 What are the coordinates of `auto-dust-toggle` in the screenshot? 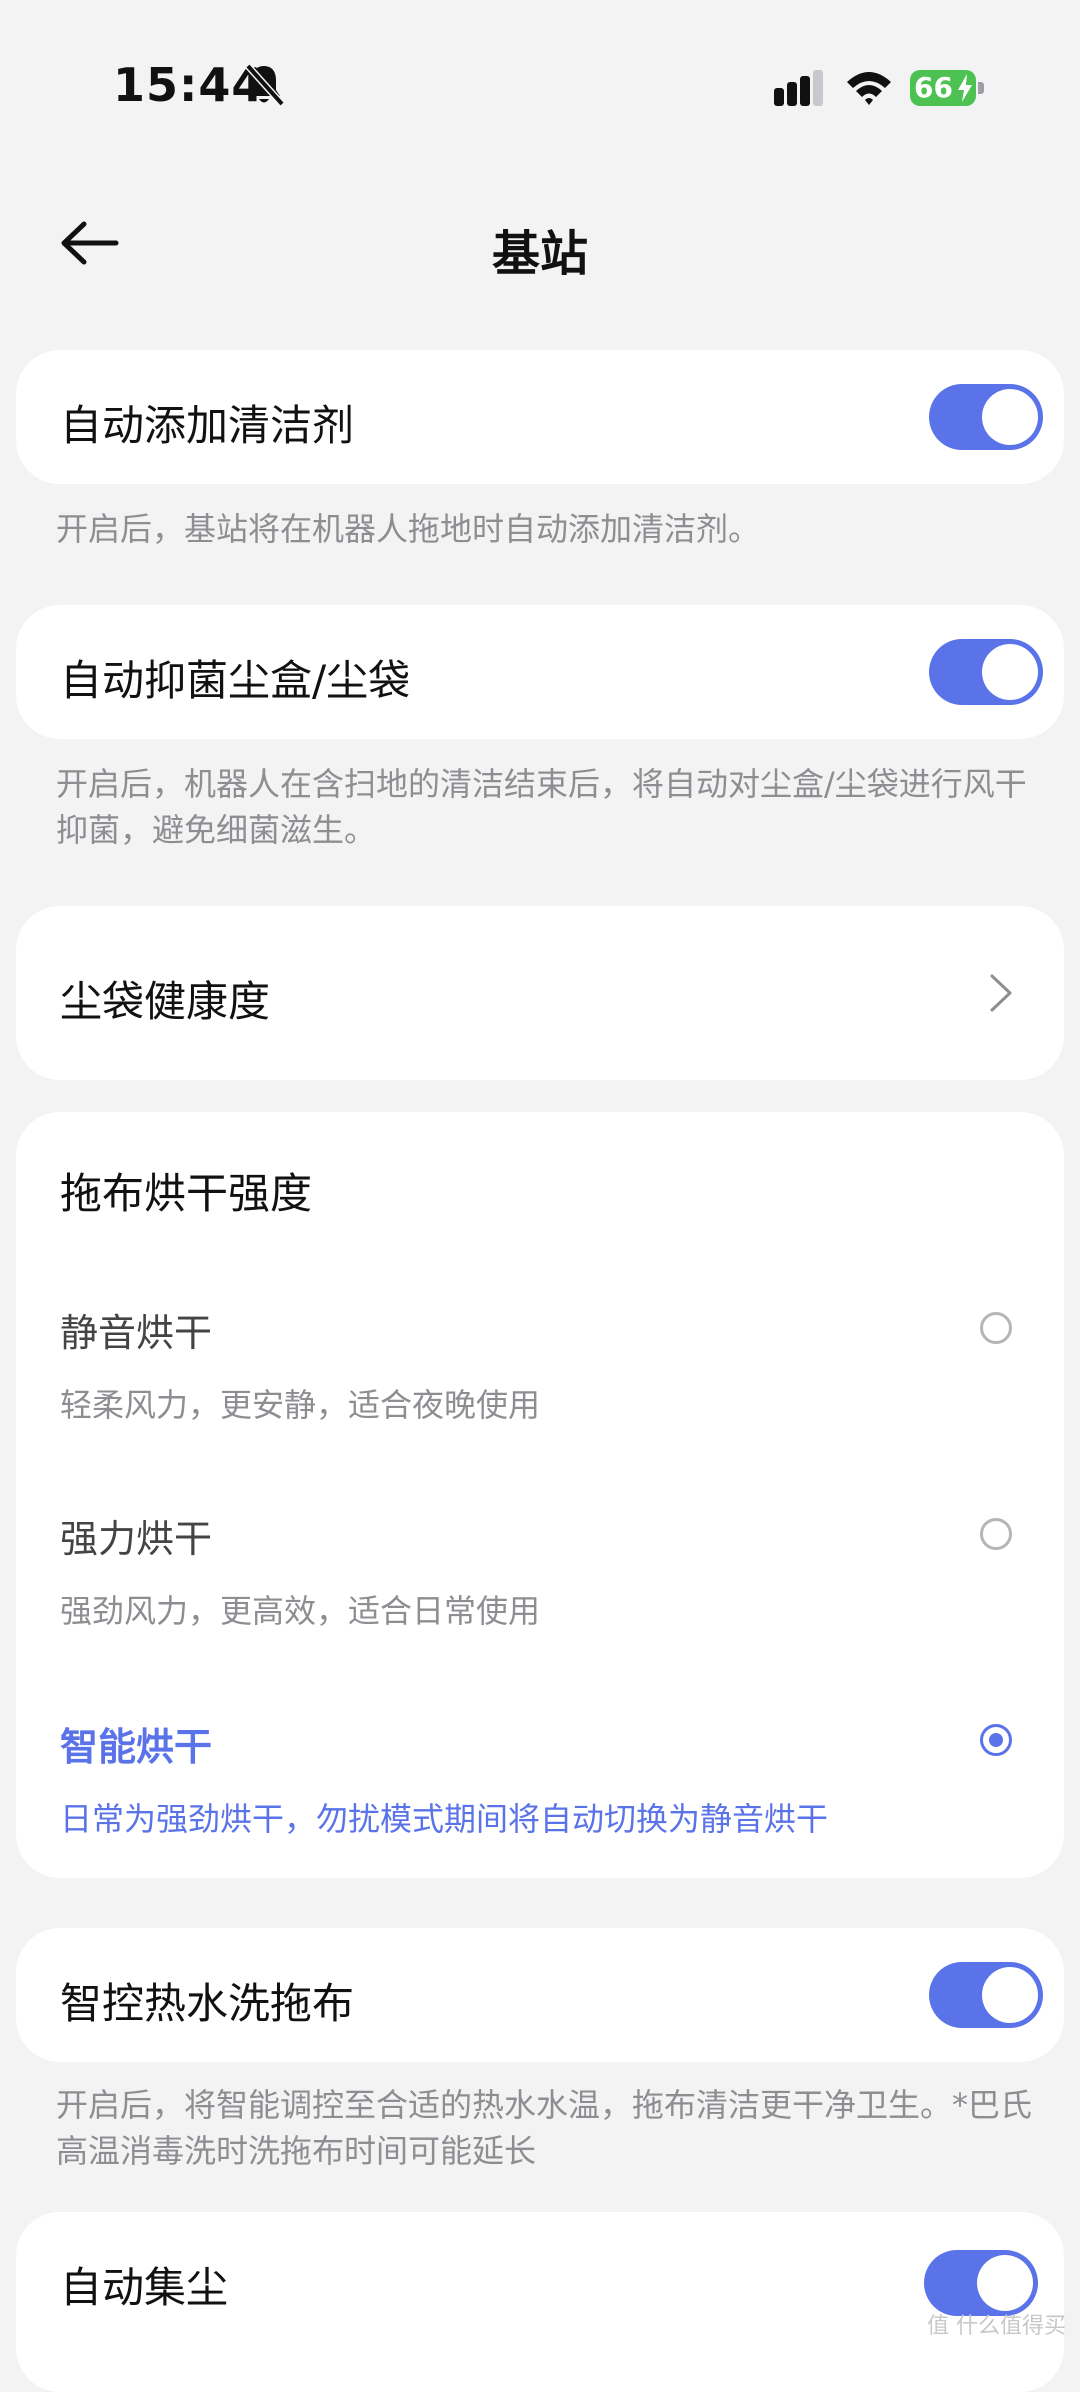 It's located at (981, 2283).